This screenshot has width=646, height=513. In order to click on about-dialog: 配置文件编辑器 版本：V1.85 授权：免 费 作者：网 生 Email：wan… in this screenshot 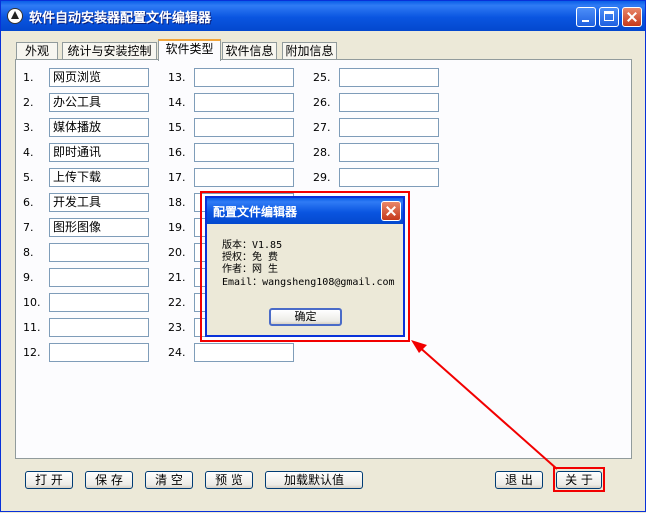, I will do `click(305, 266)`.